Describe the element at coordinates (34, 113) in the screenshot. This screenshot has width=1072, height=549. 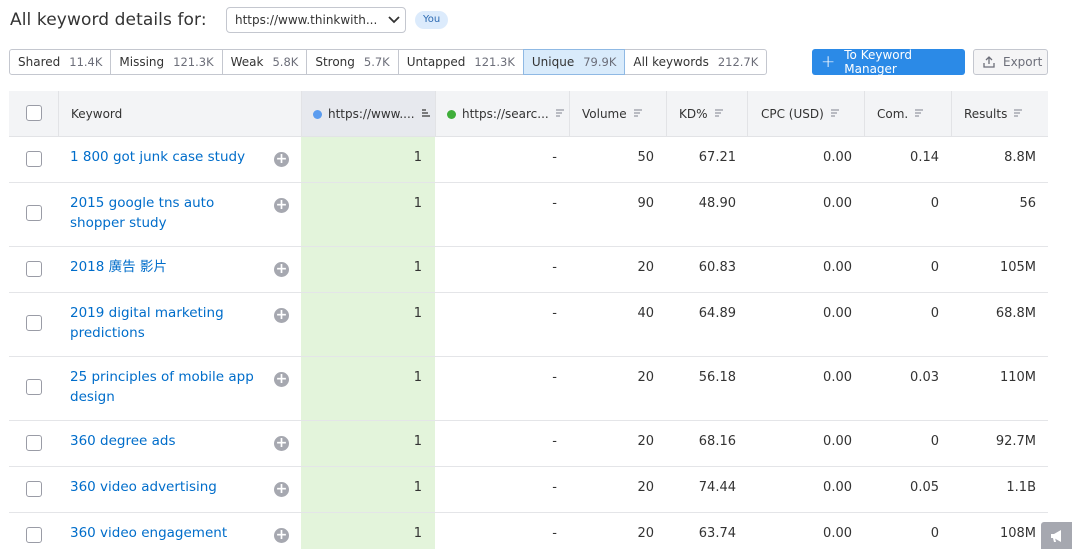
I see `select-all-checkbox` at that location.